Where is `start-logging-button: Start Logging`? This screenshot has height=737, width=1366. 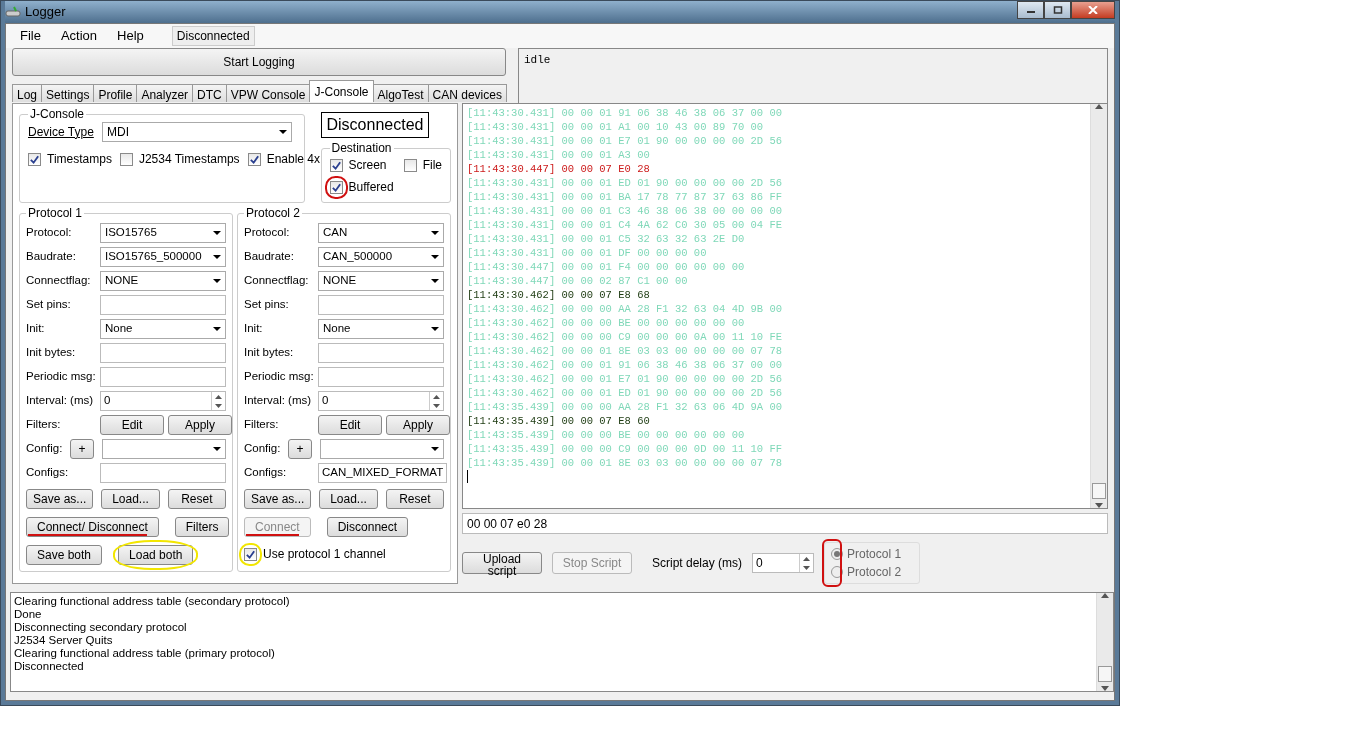 start-logging-button: Start Logging is located at coordinates (259, 62).